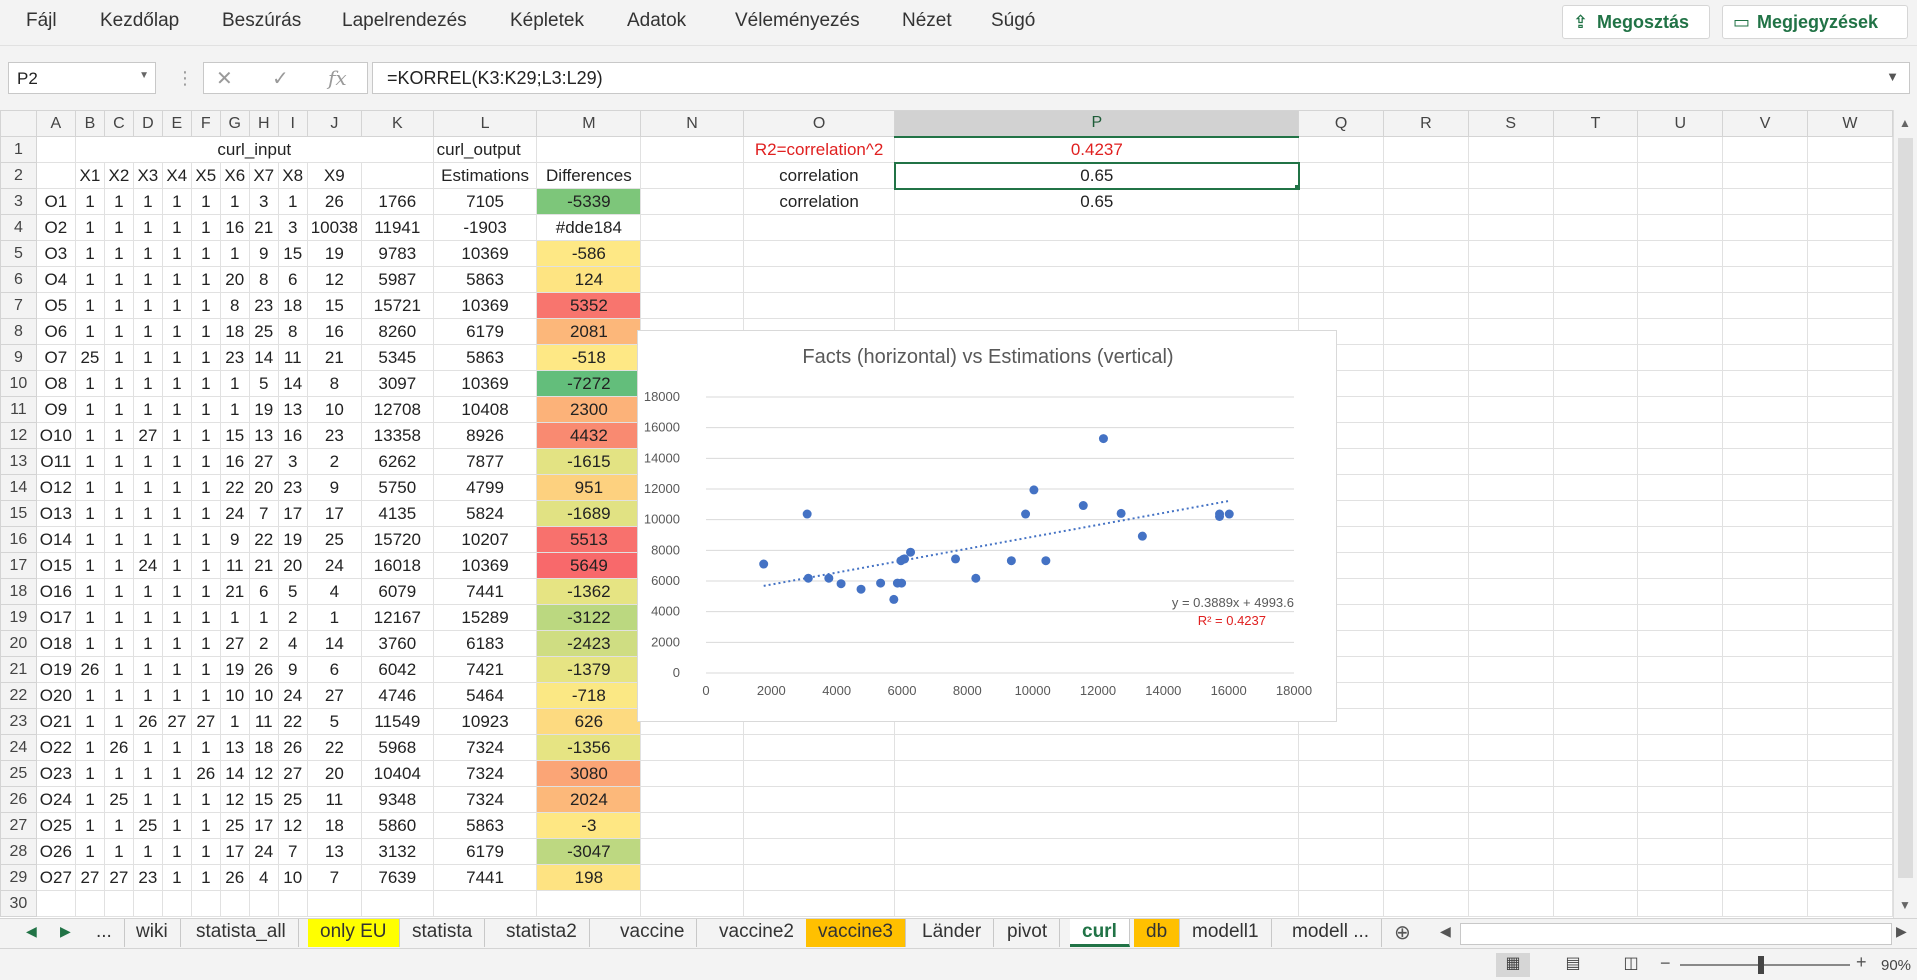 This screenshot has height=980, width=1917. Describe the element at coordinates (485, 461) in the screenshot. I see `cell: 7877` at that location.